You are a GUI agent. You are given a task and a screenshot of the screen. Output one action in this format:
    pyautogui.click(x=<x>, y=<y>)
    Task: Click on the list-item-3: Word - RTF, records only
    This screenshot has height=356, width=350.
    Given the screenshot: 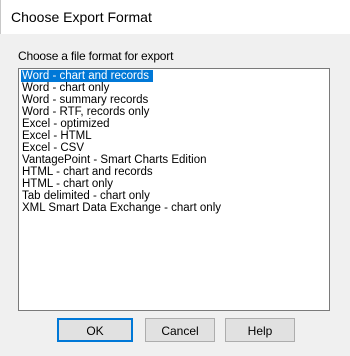 What is the action you would take?
    pyautogui.click(x=87, y=112)
    